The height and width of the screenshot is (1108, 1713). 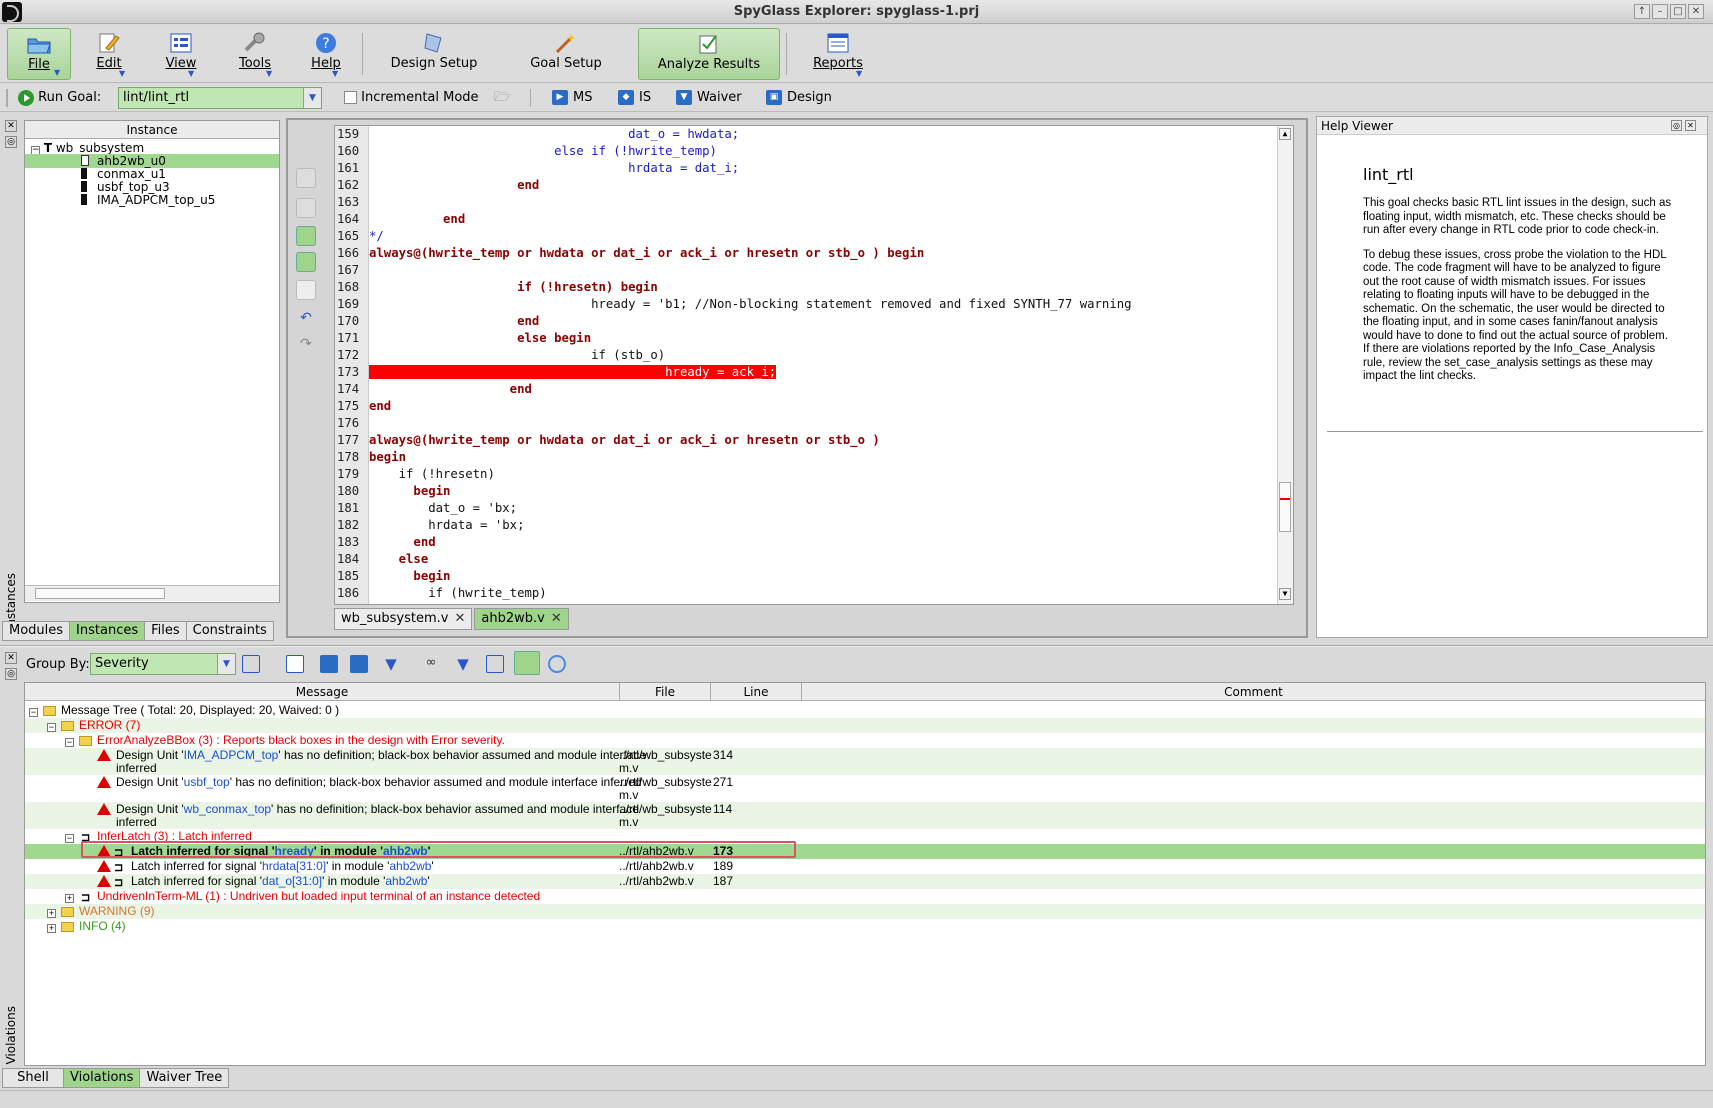 I want to click on code-line: 173 hready = ack_i;, so click(x=807, y=372).